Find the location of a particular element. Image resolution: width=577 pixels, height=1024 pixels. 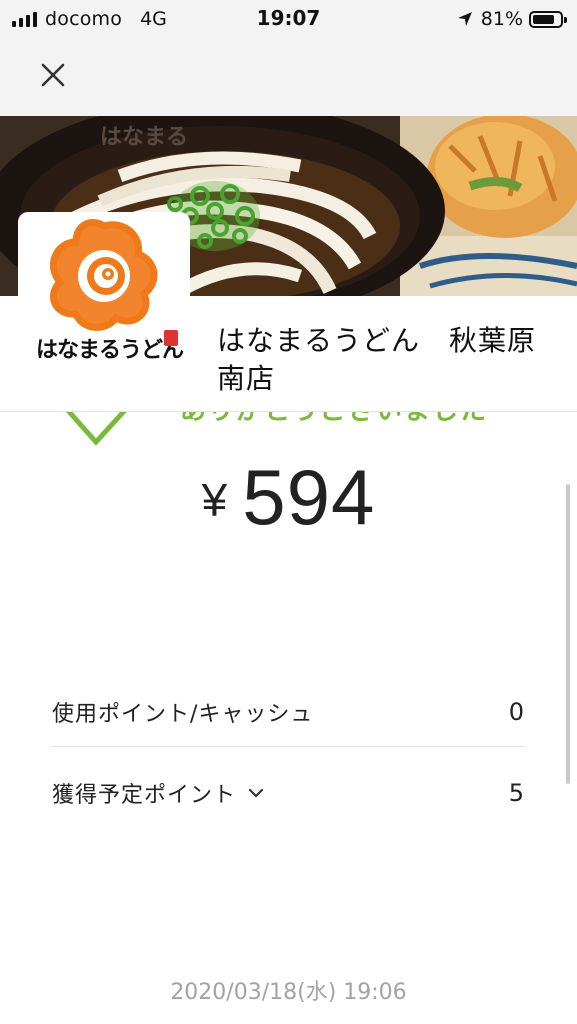

shop-logo: はなまるうどん is located at coordinates (104, 300).